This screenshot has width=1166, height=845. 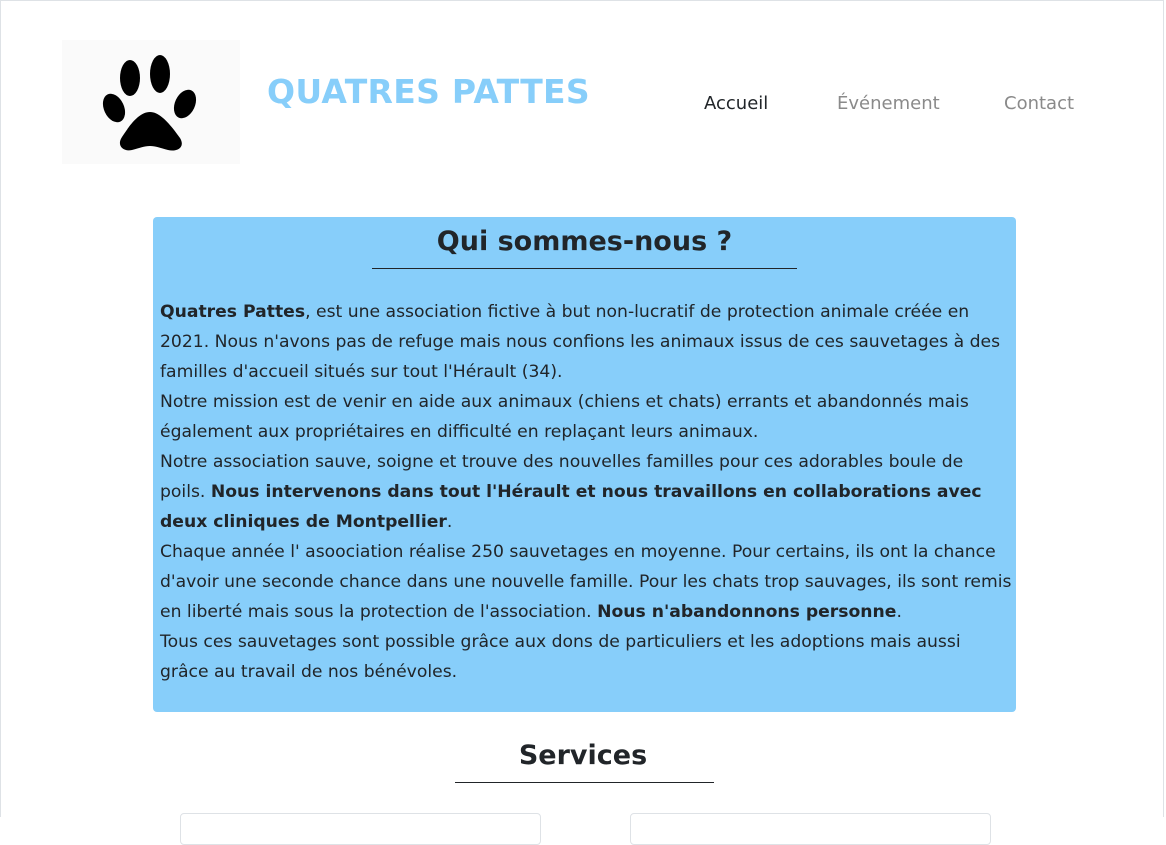 What do you see at coordinates (233, 312) in the screenshot?
I see `about-brand-name: Quatres Pattes` at bounding box center [233, 312].